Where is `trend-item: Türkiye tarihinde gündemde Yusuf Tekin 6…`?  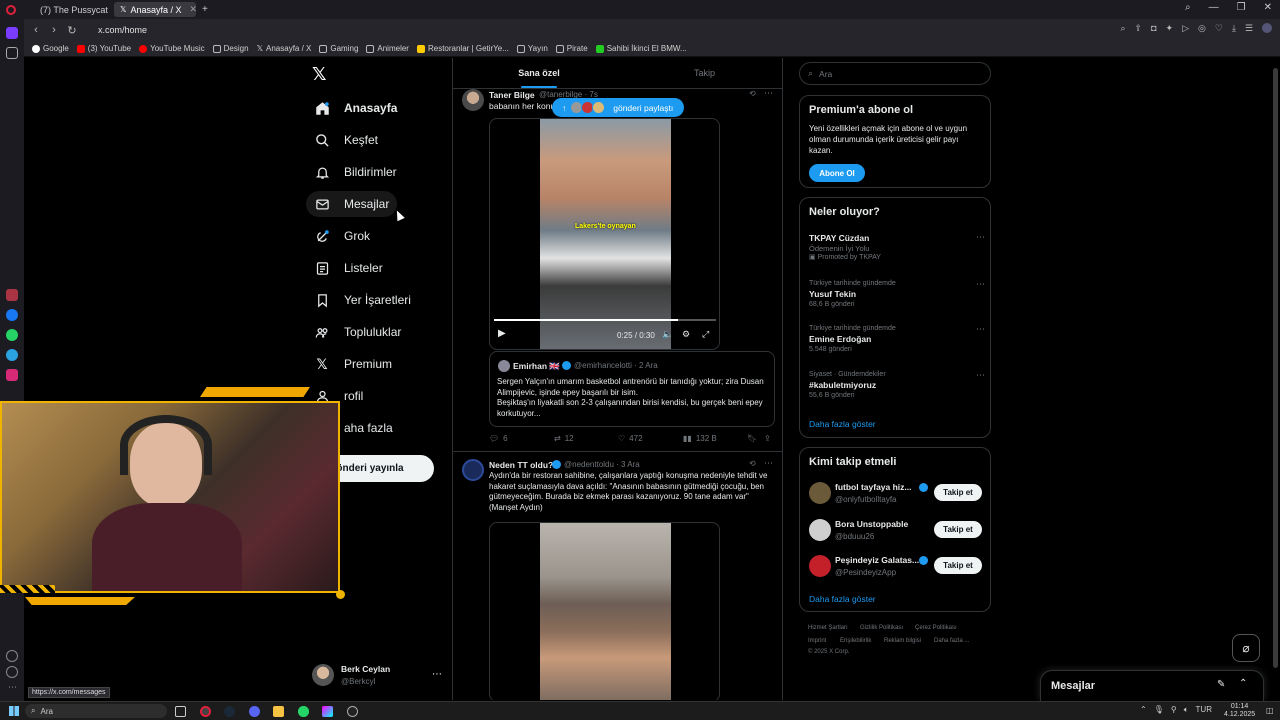 trend-item: Türkiye tarihinde gündemde Yusuf Tekin 6… is located at coordinates (897, 297).